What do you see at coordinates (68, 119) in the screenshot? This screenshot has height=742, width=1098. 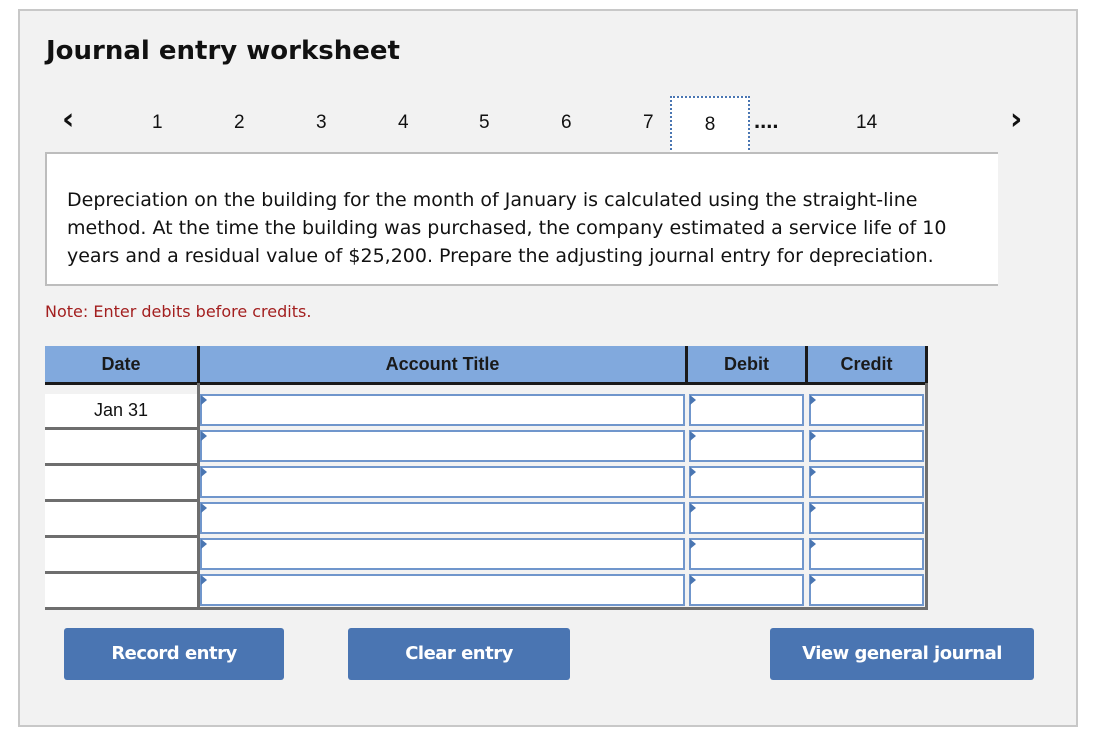 I see `chevron-left-icon: ‹` at bounding box center [68, 119].